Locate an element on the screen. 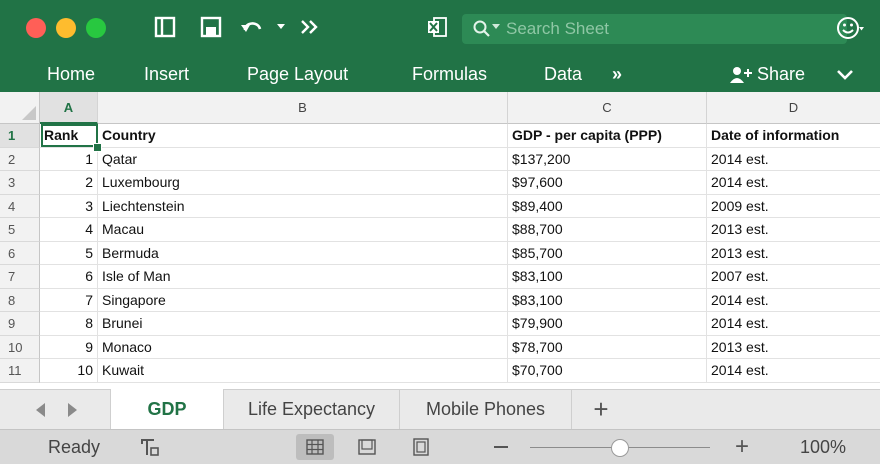  rank-cell: 7 is located at coordinates (69, 300).